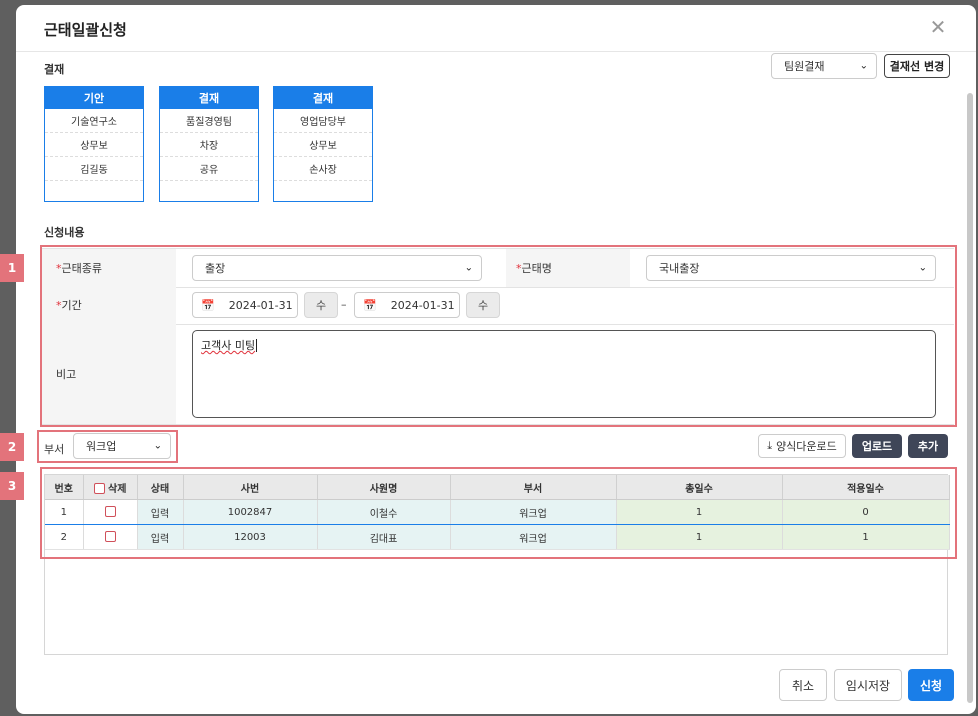  What do you see at coordinates (868, 685) in the screenshot?
I see `temp-save-button: 임시저장` at bounding box center [868, 685].